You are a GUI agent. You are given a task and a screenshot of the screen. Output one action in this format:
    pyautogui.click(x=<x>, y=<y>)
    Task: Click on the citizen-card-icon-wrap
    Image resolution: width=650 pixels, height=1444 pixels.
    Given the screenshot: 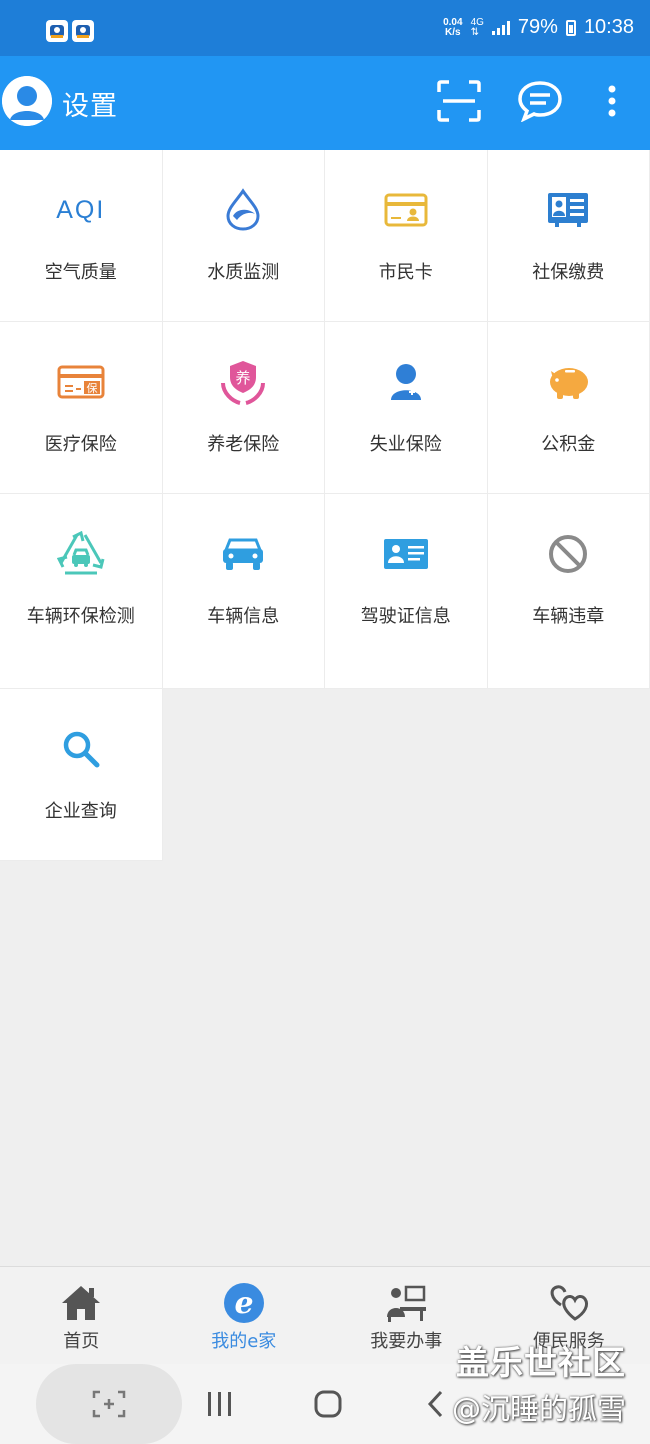 What is the action you would take?
    pyautogui.click(x=406, y=210)
    